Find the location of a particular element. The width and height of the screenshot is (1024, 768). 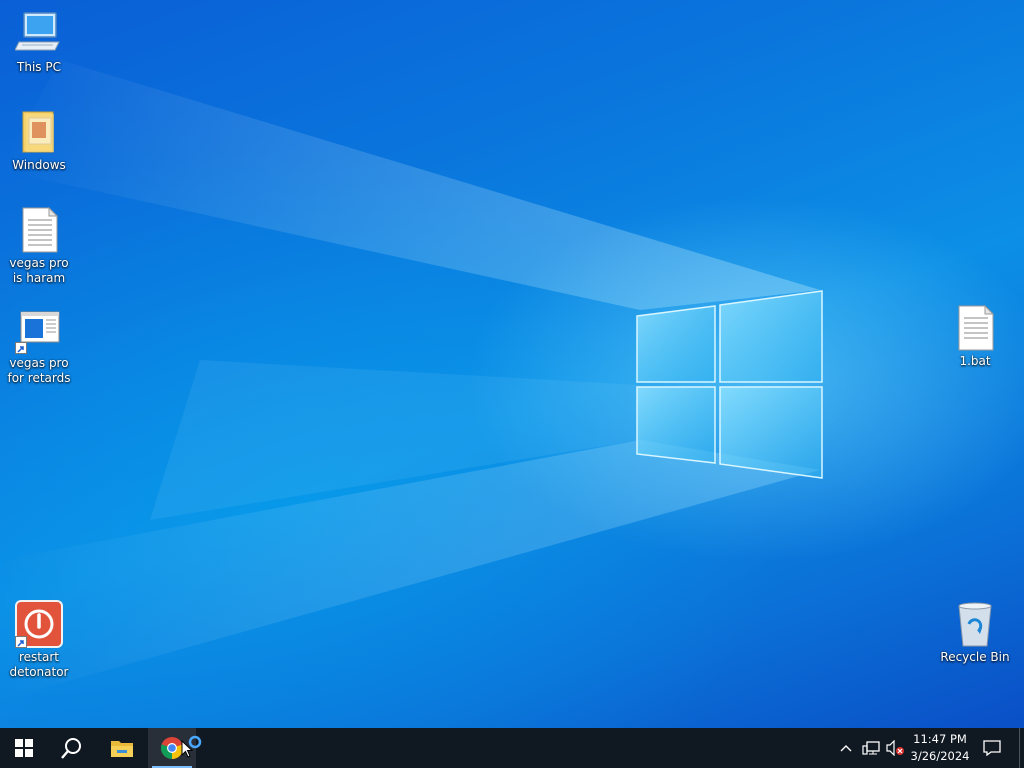

desktop-icon-label: 1.bat is located at coordinates (975, 361).